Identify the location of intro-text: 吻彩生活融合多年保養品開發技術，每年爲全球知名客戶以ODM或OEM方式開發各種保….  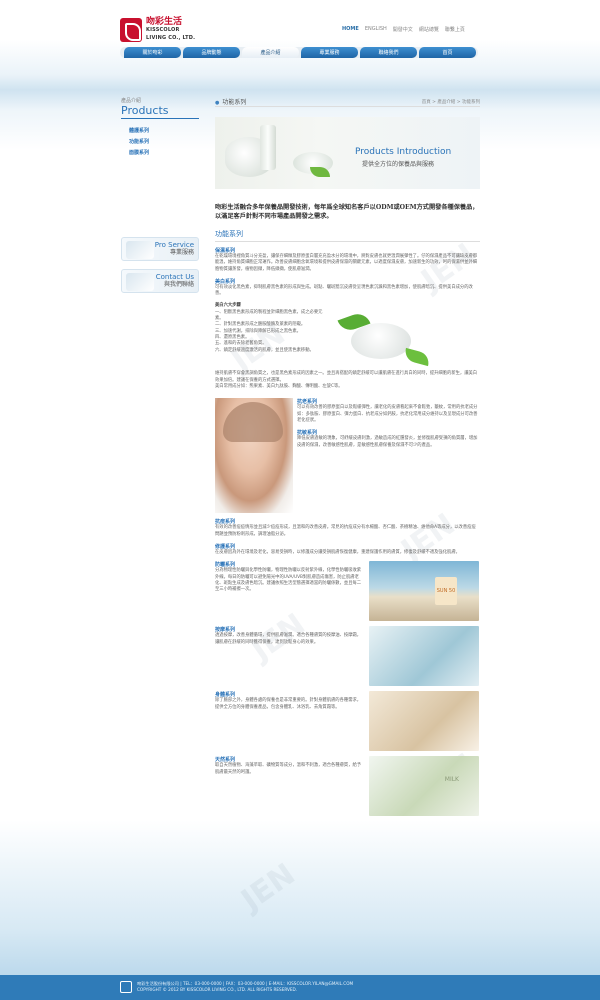
(347, 212).